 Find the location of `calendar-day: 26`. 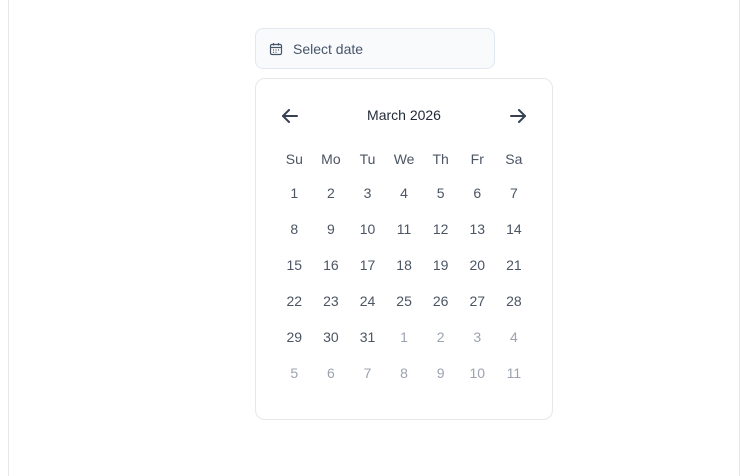

calendar-day: 26 is located at coordinates (440, 301).